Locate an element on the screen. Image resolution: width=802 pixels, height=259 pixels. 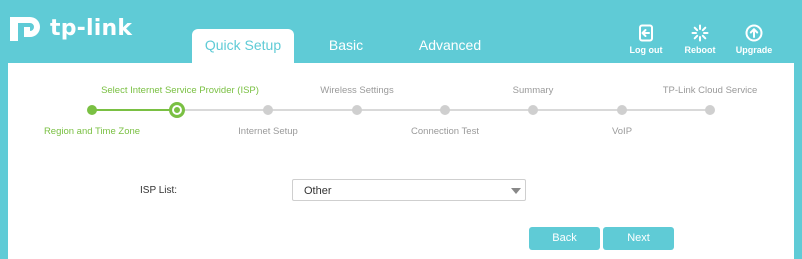
back-button: Back is located at coordinates (564, 238).